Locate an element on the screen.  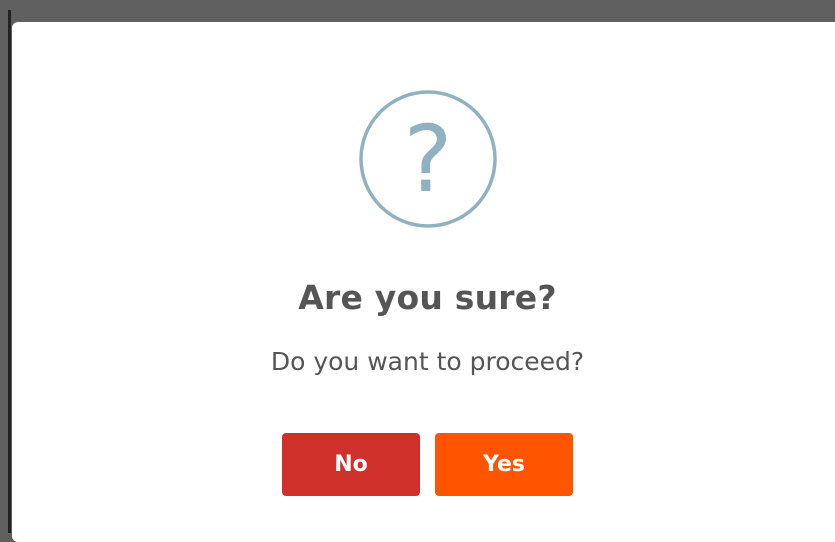
page-edge is located at coordinates (9, 271).